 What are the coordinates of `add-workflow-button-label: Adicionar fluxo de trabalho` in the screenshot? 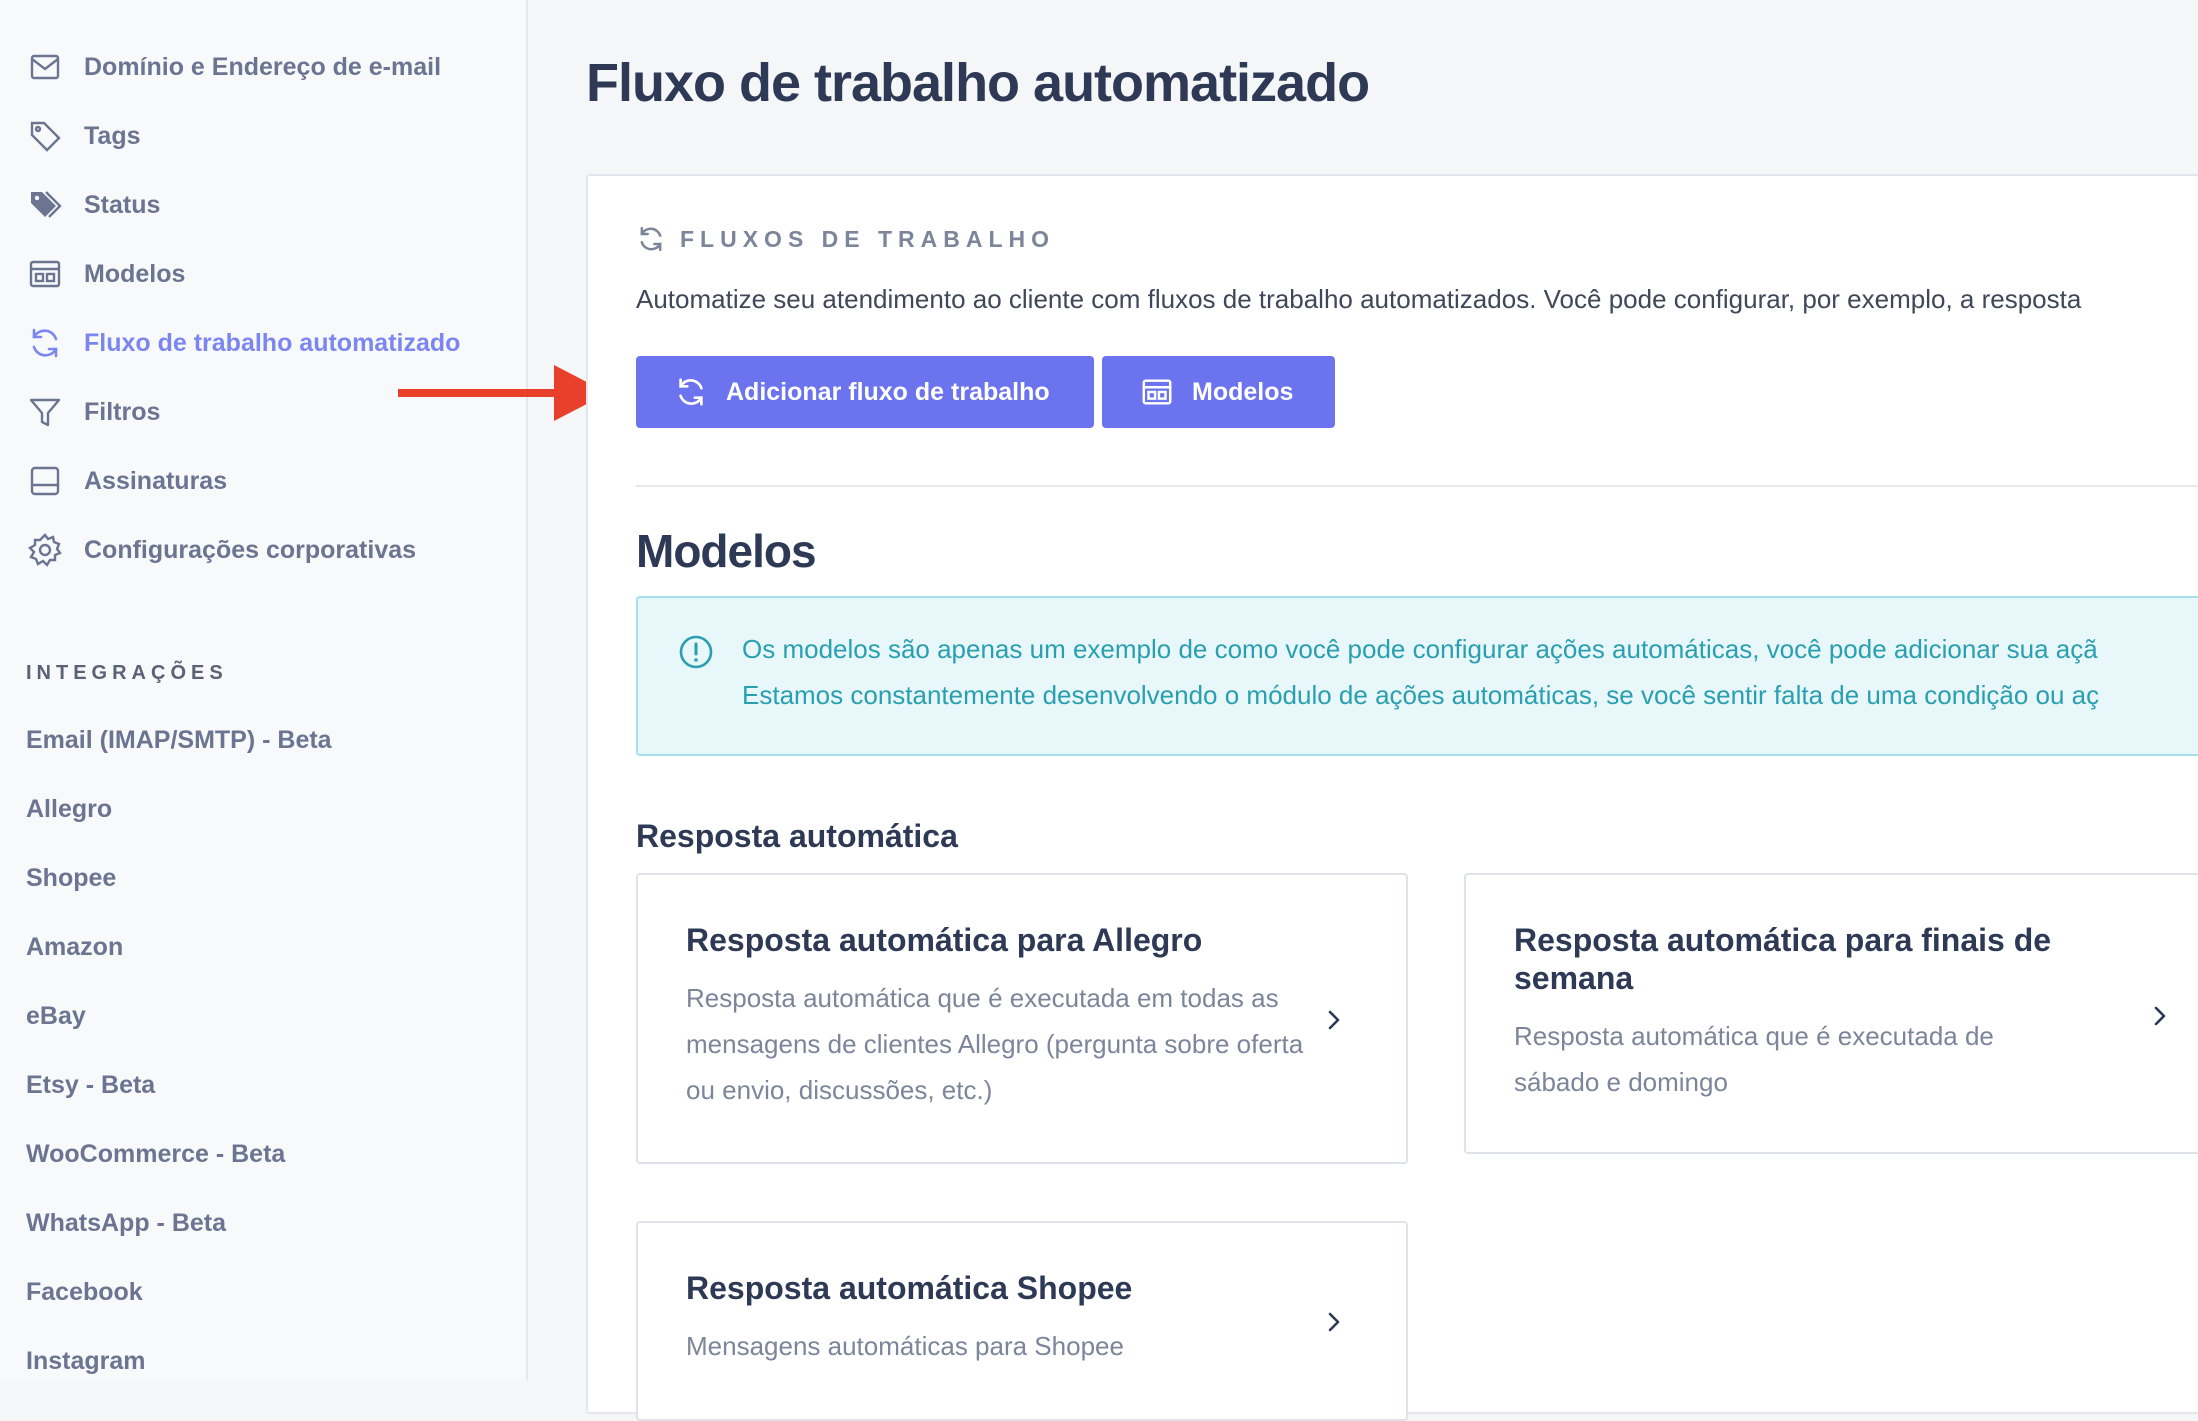 It's located at (888, 391).